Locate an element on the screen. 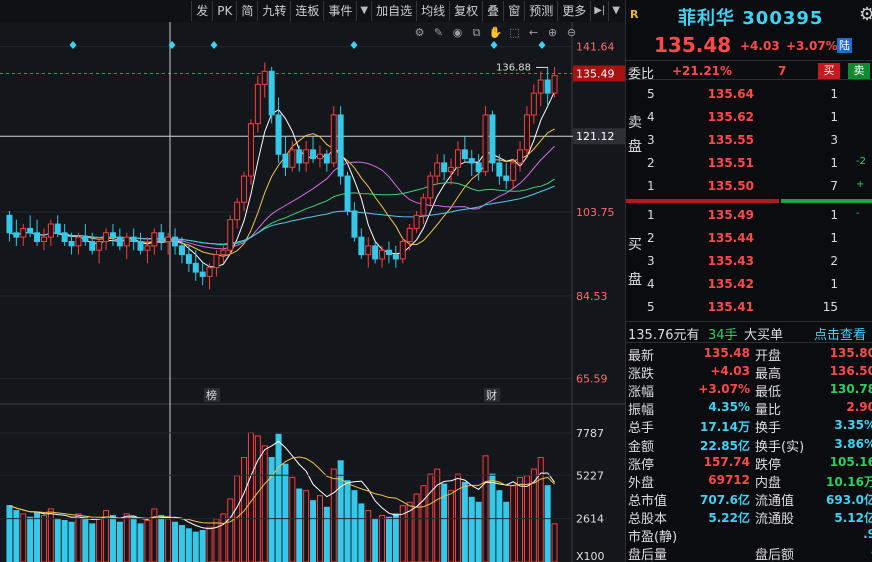 Image resolution: width=872 pixels, height=562 pixels. sell-button: 卖 is located at coordinates (859, 71).